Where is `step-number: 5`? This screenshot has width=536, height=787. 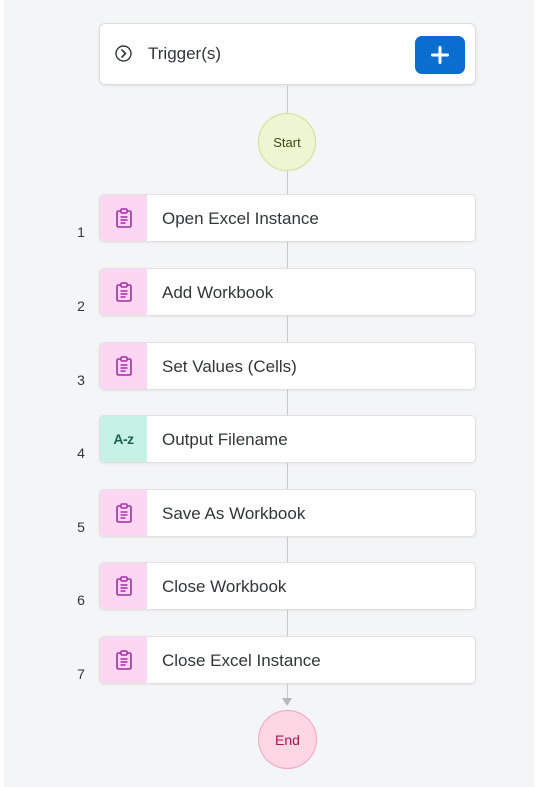 step-number: 5 is located at coordinates (81, 527).